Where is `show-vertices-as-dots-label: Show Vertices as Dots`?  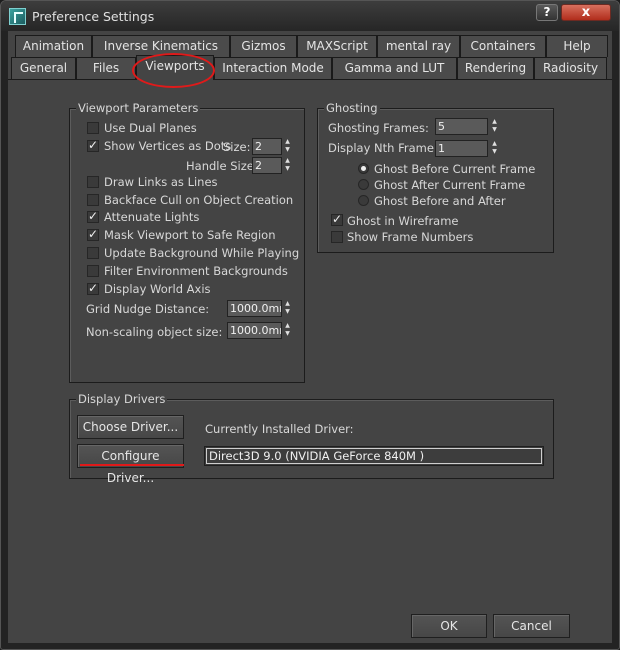 show-vertices-as-dots-label: Show Vertices as Dots is located at coordinates (168, 146).